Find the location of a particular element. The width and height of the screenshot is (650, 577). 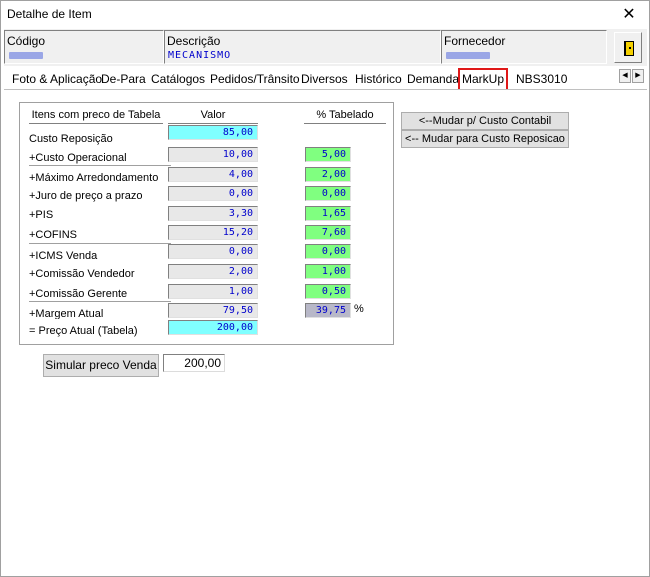

window-title: Detalhe de Item is located at coordinates (49, 14).